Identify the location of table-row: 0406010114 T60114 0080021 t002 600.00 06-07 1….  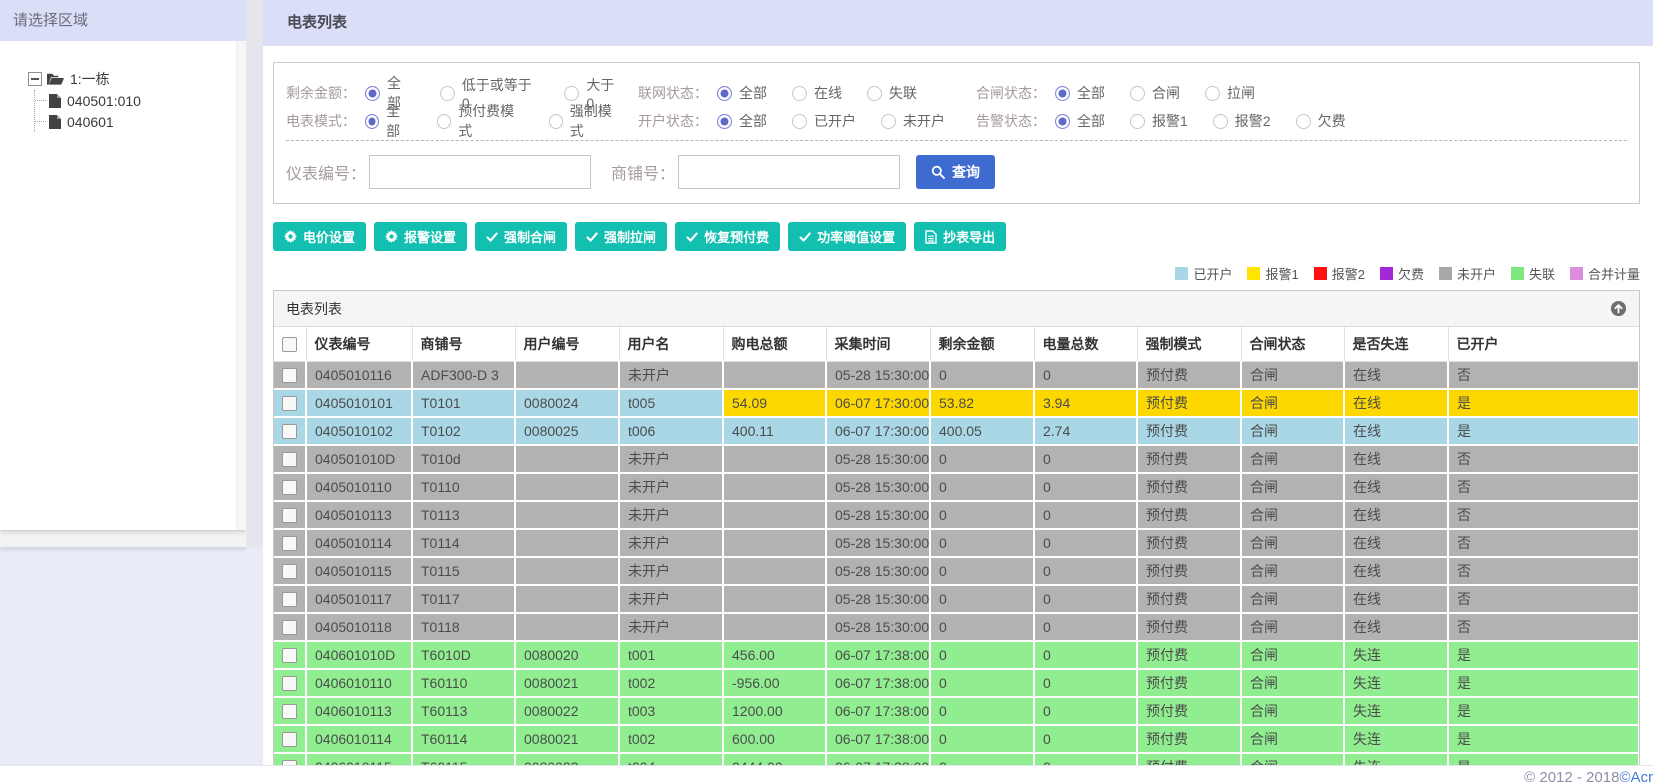
(956, 739).